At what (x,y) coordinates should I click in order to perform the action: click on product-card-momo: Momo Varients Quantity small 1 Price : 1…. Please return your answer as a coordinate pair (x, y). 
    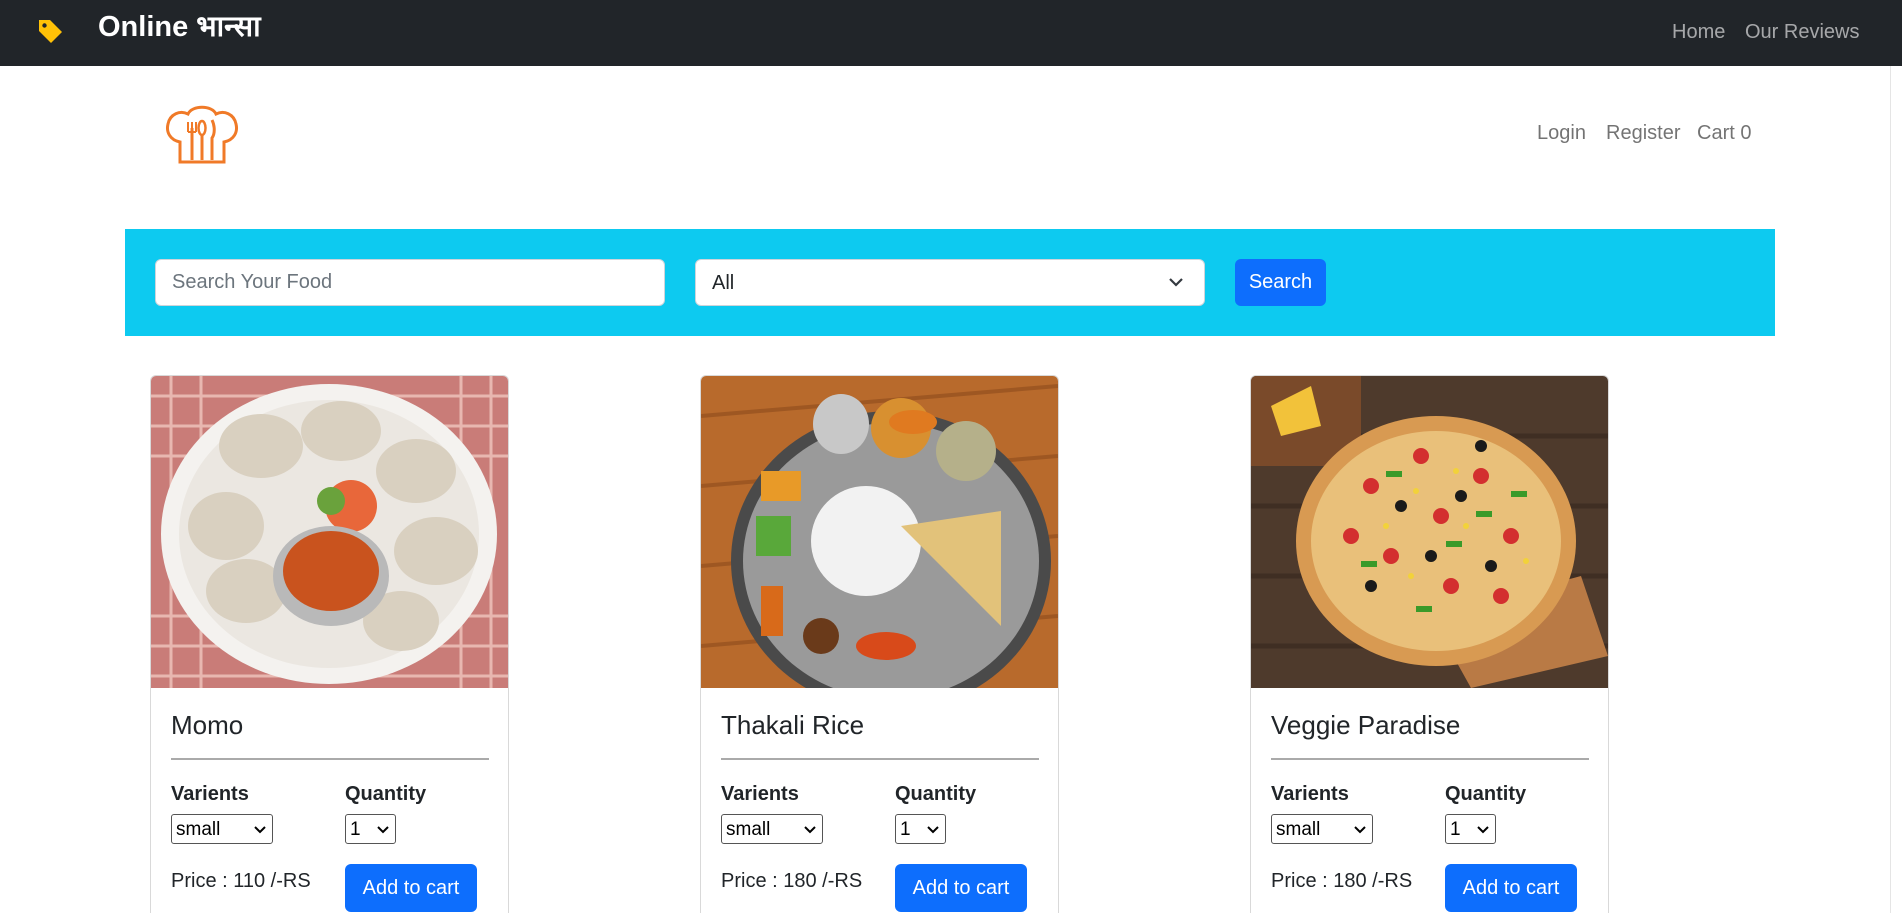
    Looking at the image, I should click on (329, 644).